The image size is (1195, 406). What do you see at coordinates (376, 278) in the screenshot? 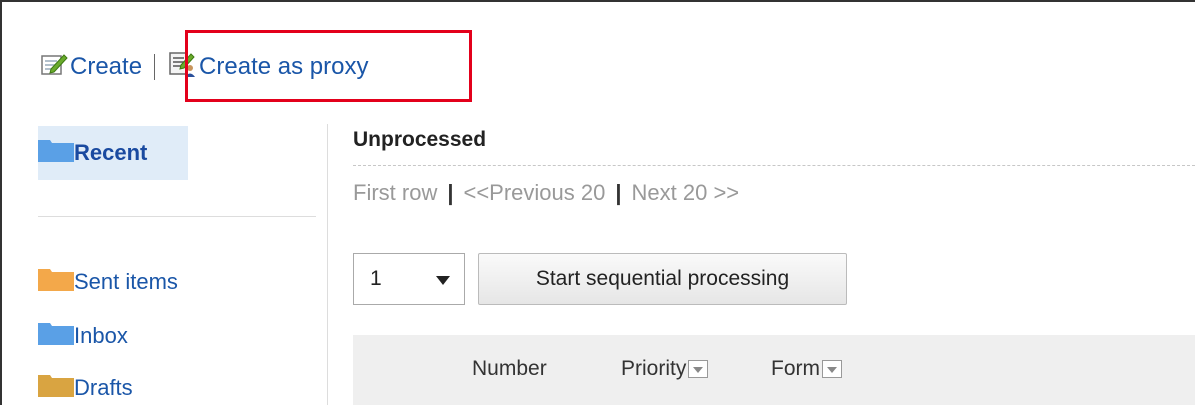
I see `count-select-value: 1` at bounding box center [376, 278].